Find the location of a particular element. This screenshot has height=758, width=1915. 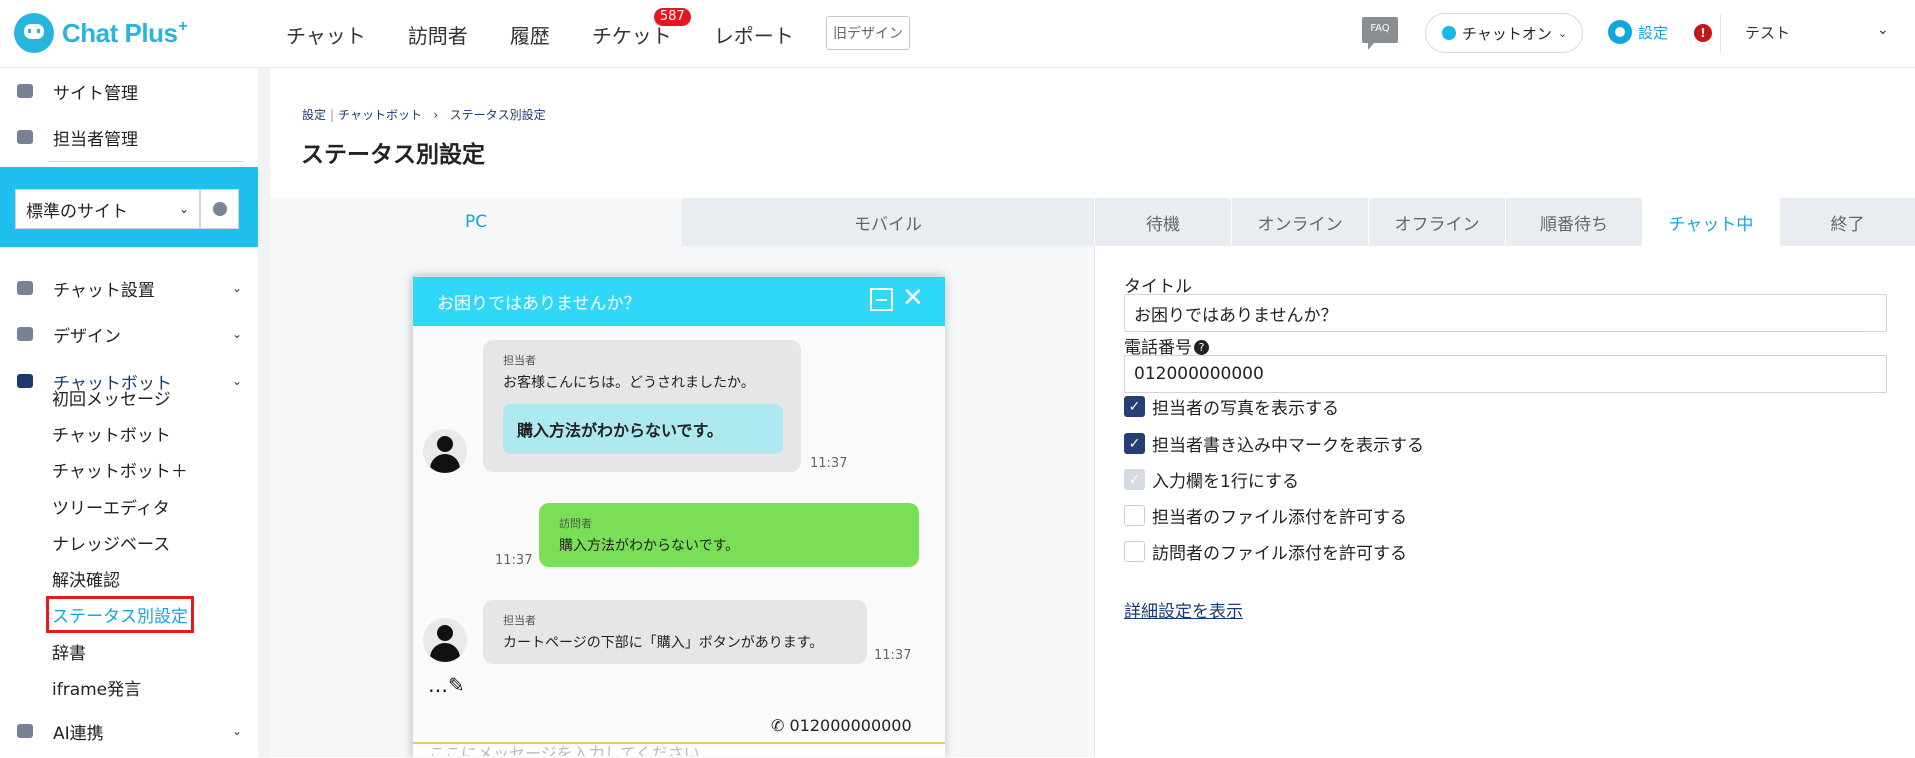

nav-chat: チャット is located at coordinates (326, 34).